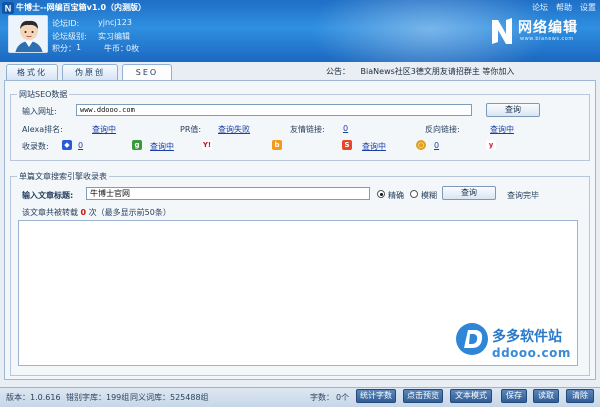 The width and height of the screenshot is (600, 407). What do you see at coordinates (338, 71) in the screenshot?
I see `announcement-label: 公告：` at bounding box center [338, 71].